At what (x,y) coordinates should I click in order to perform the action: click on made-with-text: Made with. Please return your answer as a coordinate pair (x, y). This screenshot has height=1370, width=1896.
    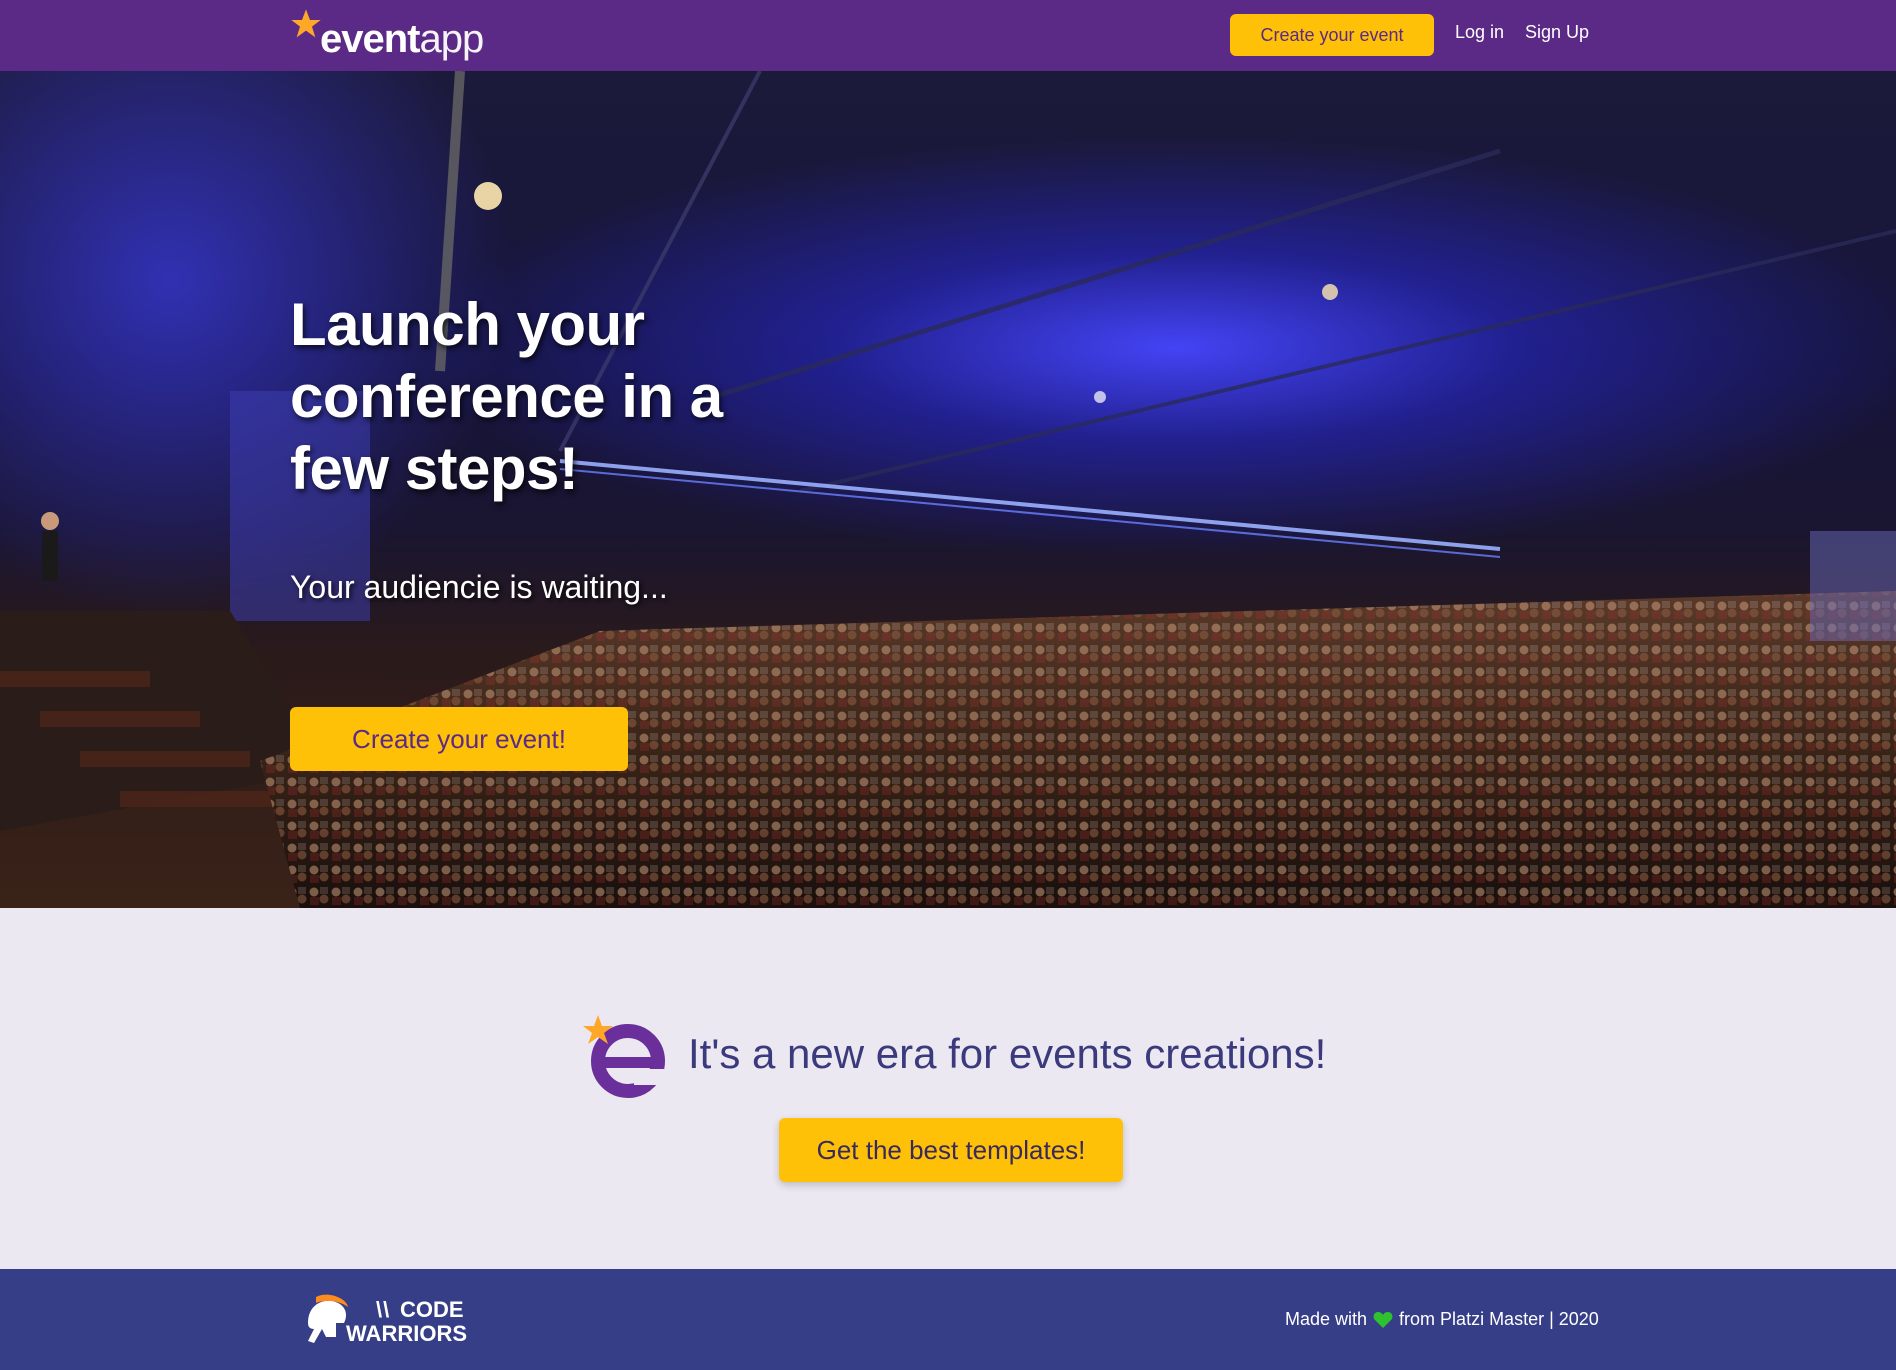
    Looking at the image, I should click on (1326, 1319).